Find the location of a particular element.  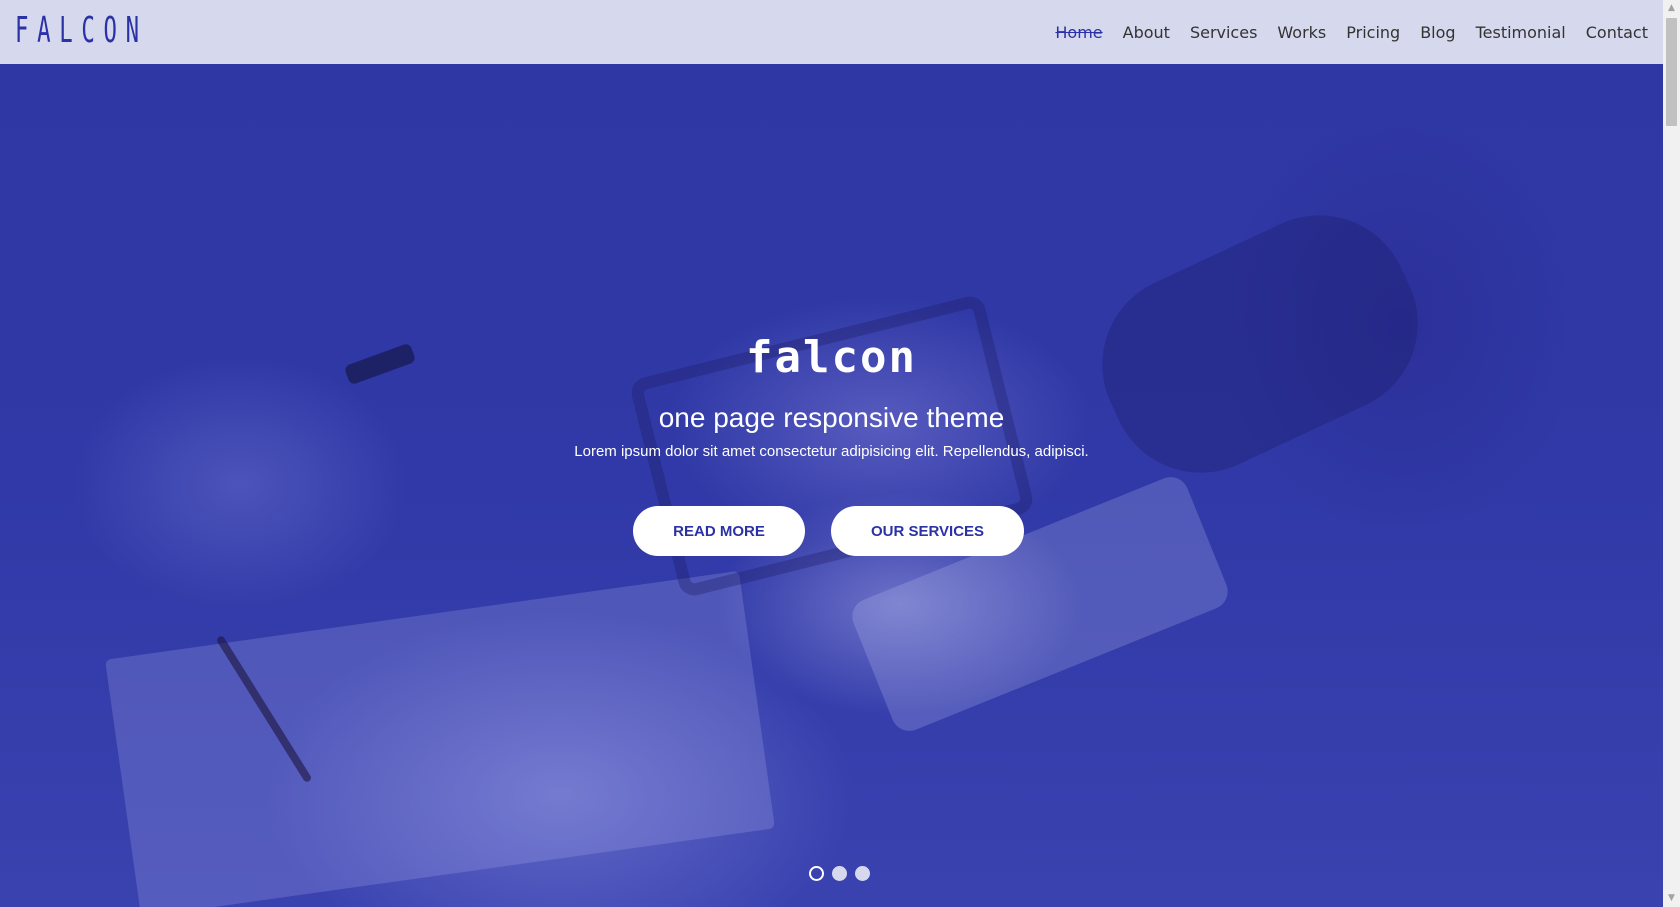

hero-subtitle: one page responsive theme is located at coordinates (831, 417).